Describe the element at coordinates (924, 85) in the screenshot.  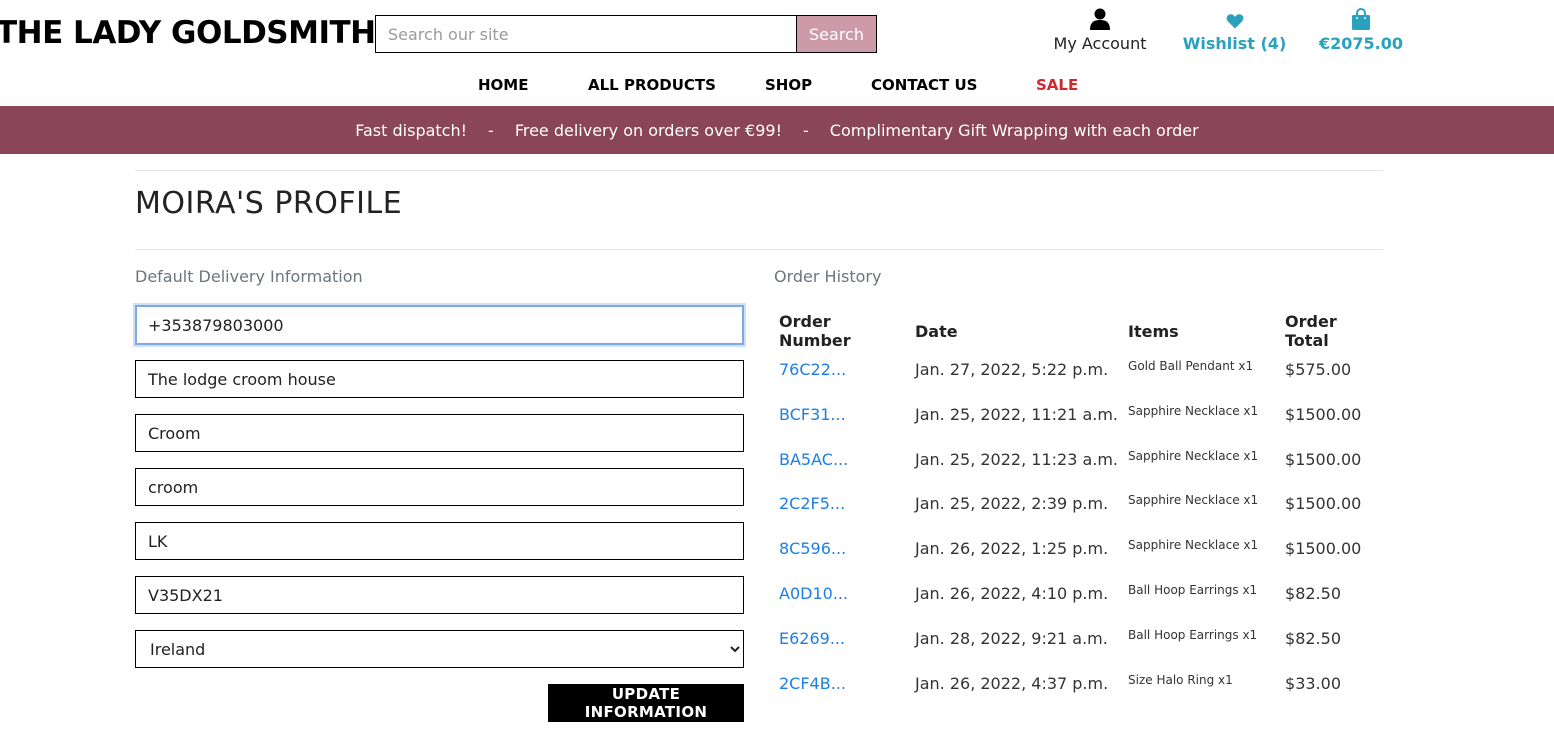
I see `nav-contact-us: CONTACT US` at that location.